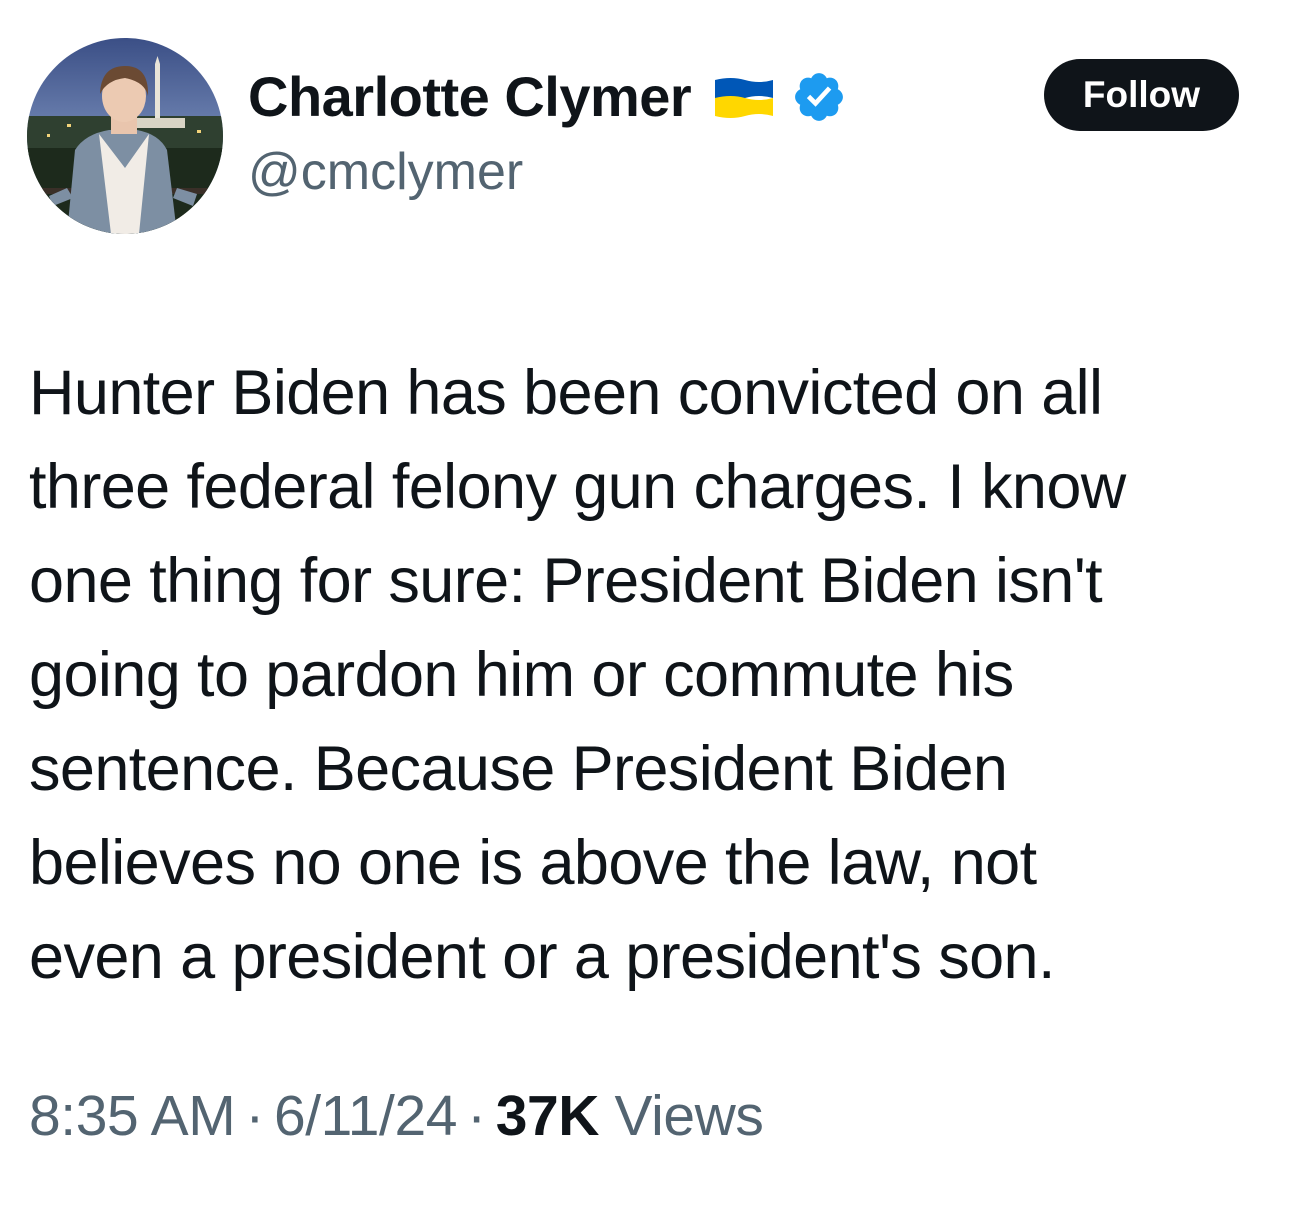 This screenshot has width=1290, height=1209. I want to click on tweet-meta: 8:35 AM · 6/11/24 · 37K Views, so click(396, 1116).